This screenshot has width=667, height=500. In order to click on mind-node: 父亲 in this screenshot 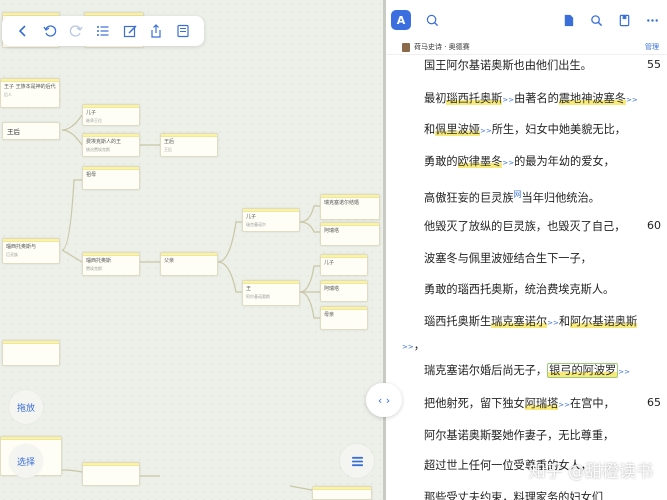, I will do `click(189, 264)`.